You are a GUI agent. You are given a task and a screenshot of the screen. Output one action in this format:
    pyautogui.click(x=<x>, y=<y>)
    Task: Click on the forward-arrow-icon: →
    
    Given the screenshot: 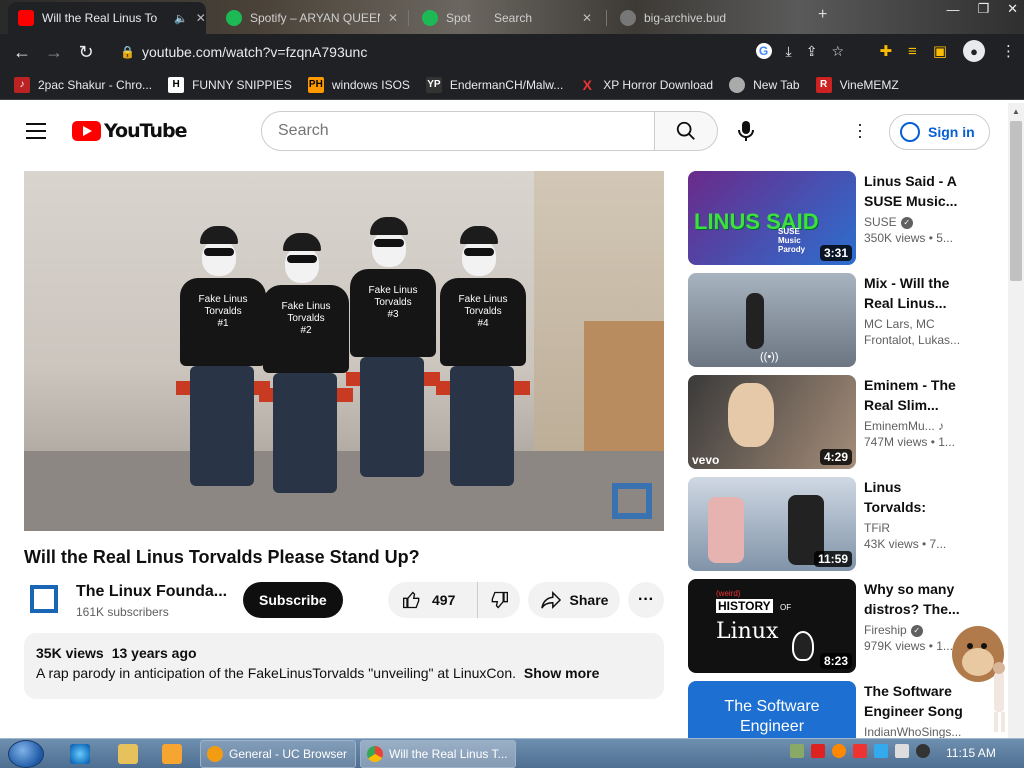 What is the action you would take?
    pyautogui.click(x=54, y=52)
    